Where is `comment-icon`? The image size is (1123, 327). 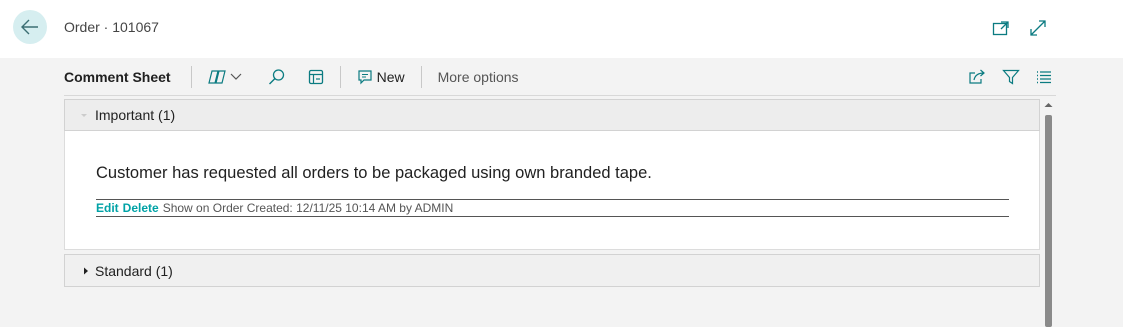
comment-icon is located at coordinates (364, 77).